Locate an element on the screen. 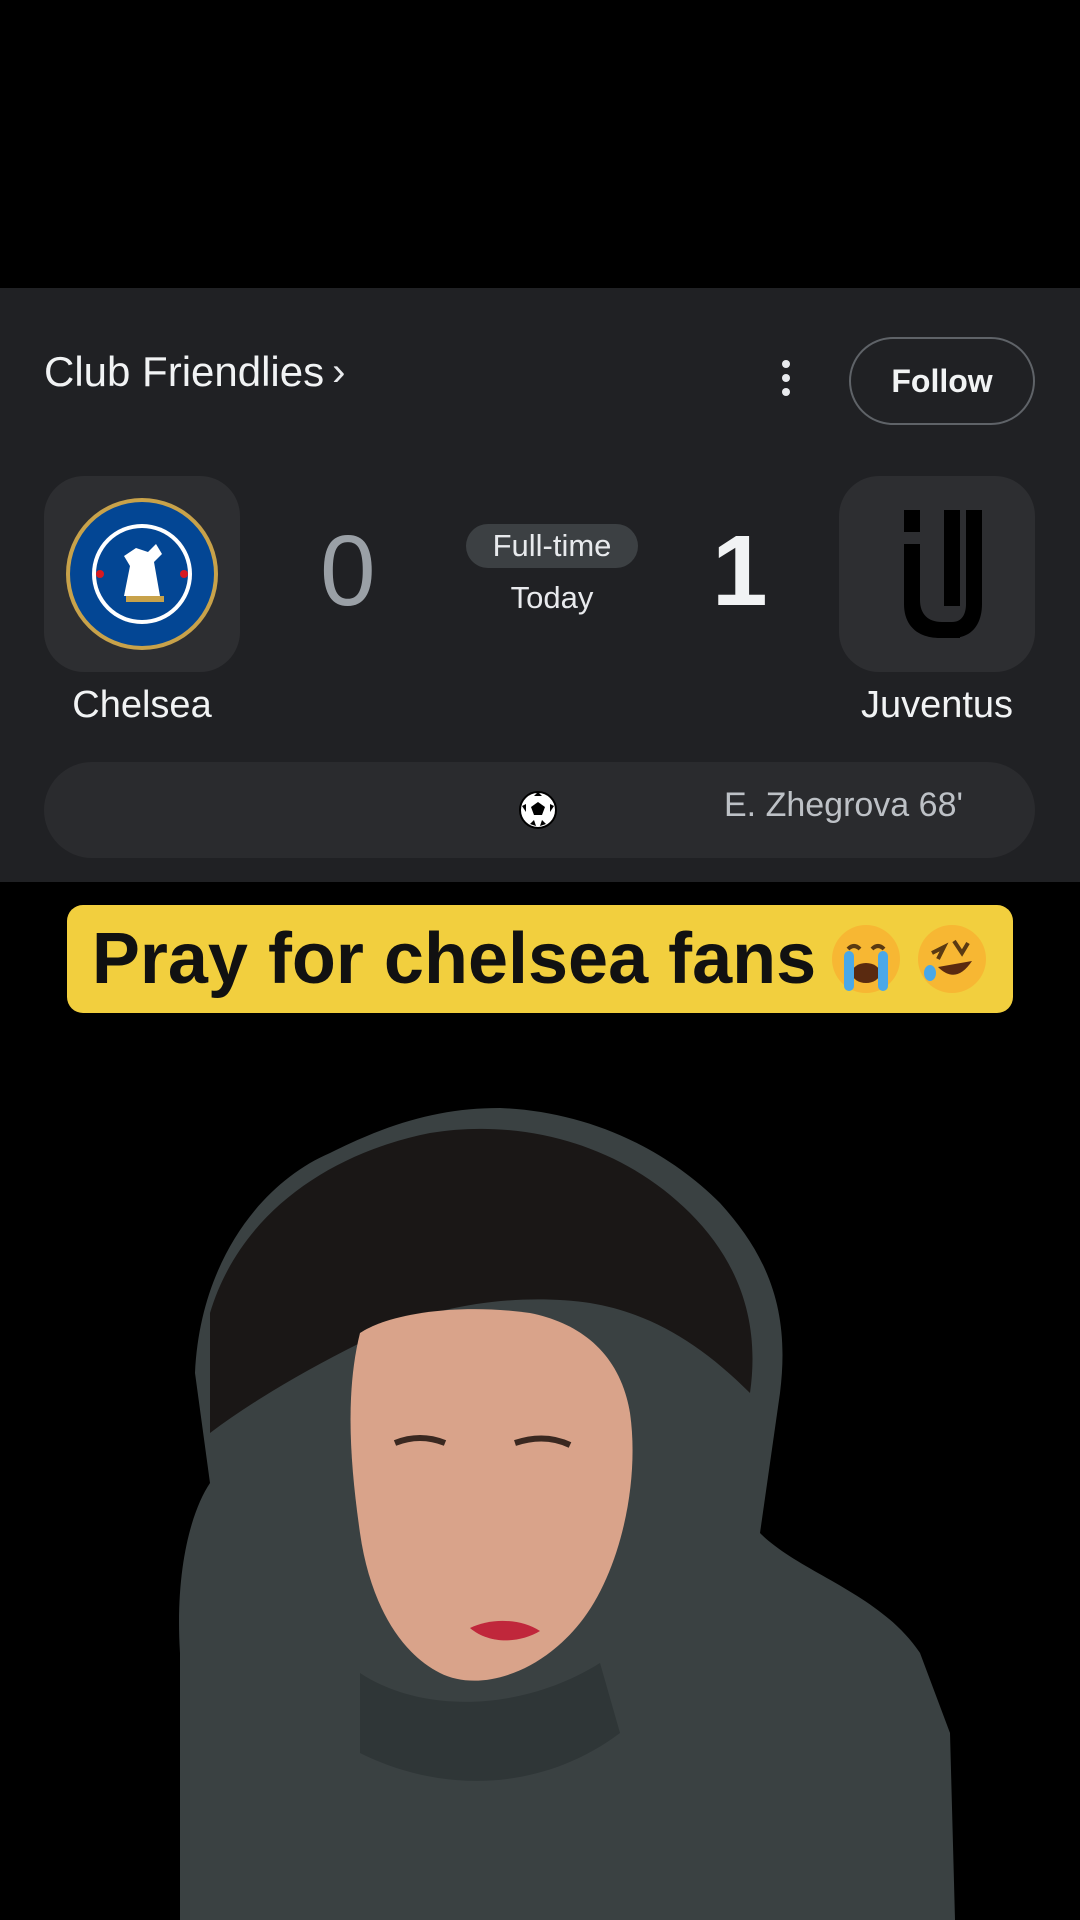  chelsea-crest-icon is located at coordinates (142, 574).